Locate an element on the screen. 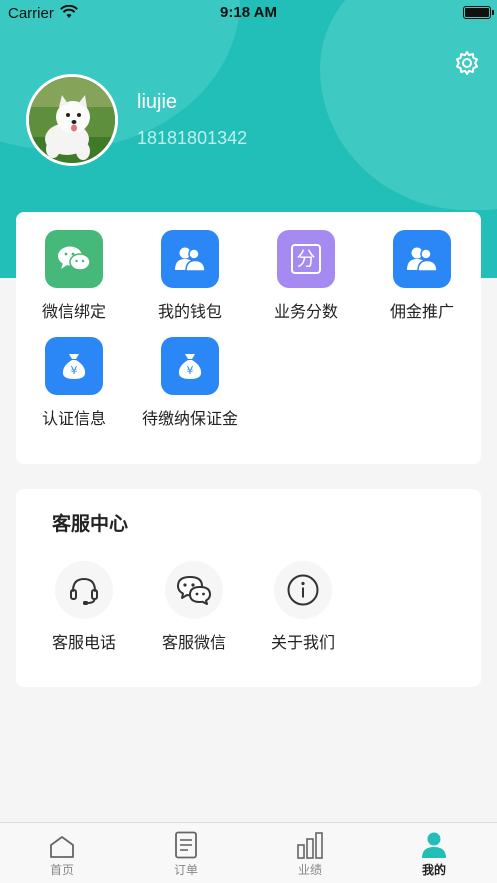  header-decoration is located at coordinates (408, 105).